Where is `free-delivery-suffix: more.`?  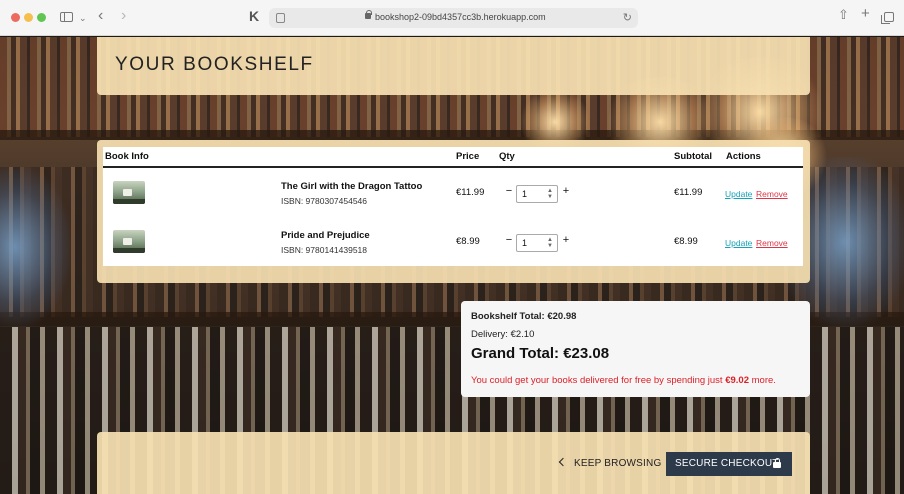 free-delivery-suffix: more. is located at coordinates (762, 380).